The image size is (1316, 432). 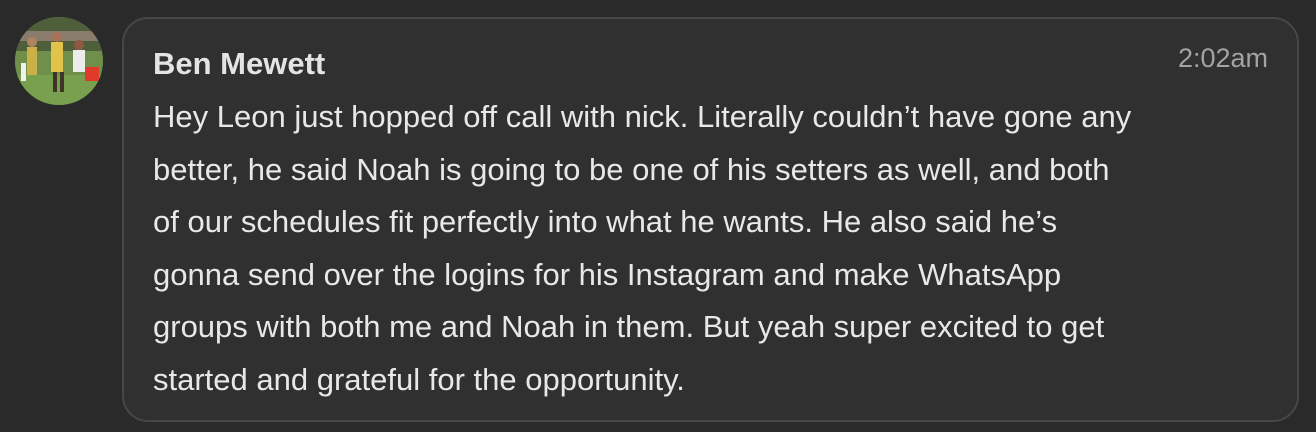 What do you see at coordinates (239, 64) in the screenshot?
I see `sender-name: Ben Mewett` at bounding box center [239, 64].